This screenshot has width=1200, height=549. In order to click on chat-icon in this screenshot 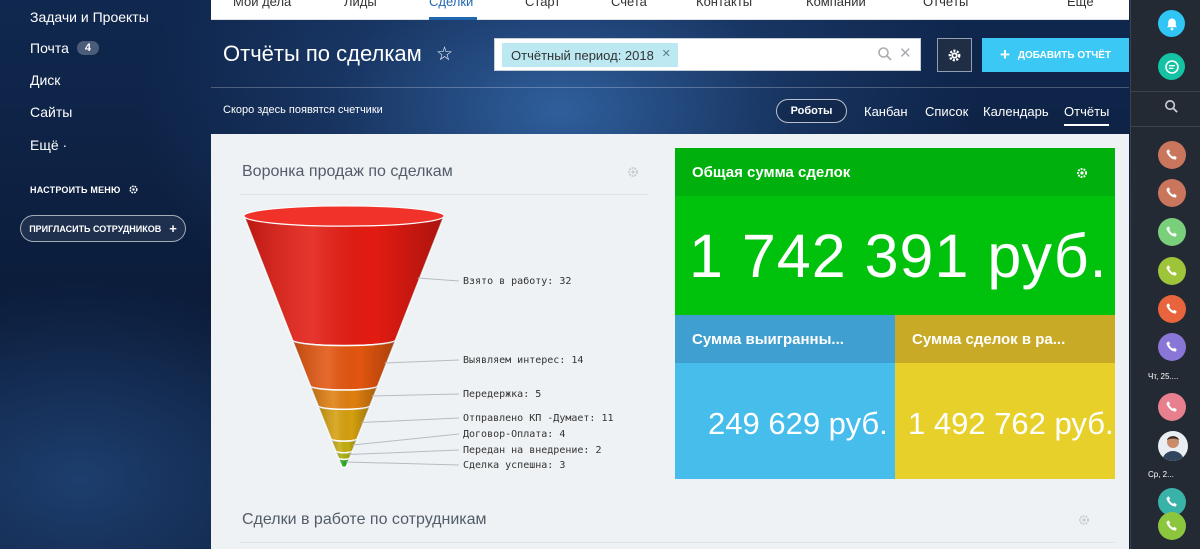, I will do `click(1171, 66)`.